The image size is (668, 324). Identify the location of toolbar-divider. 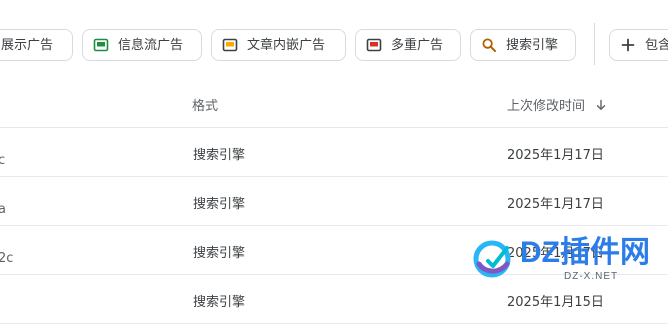
(594, 44).